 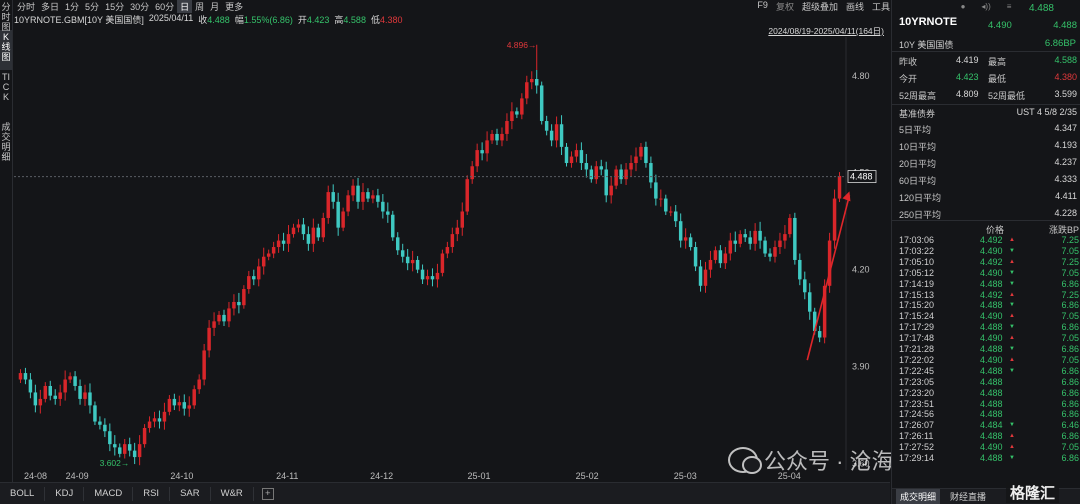 What do you see at coordinates (986, 251) in the screenshot?
I see `trade-row: 17:03:22 4.490 ▼ 7.05` at bounding box center [986, 251].